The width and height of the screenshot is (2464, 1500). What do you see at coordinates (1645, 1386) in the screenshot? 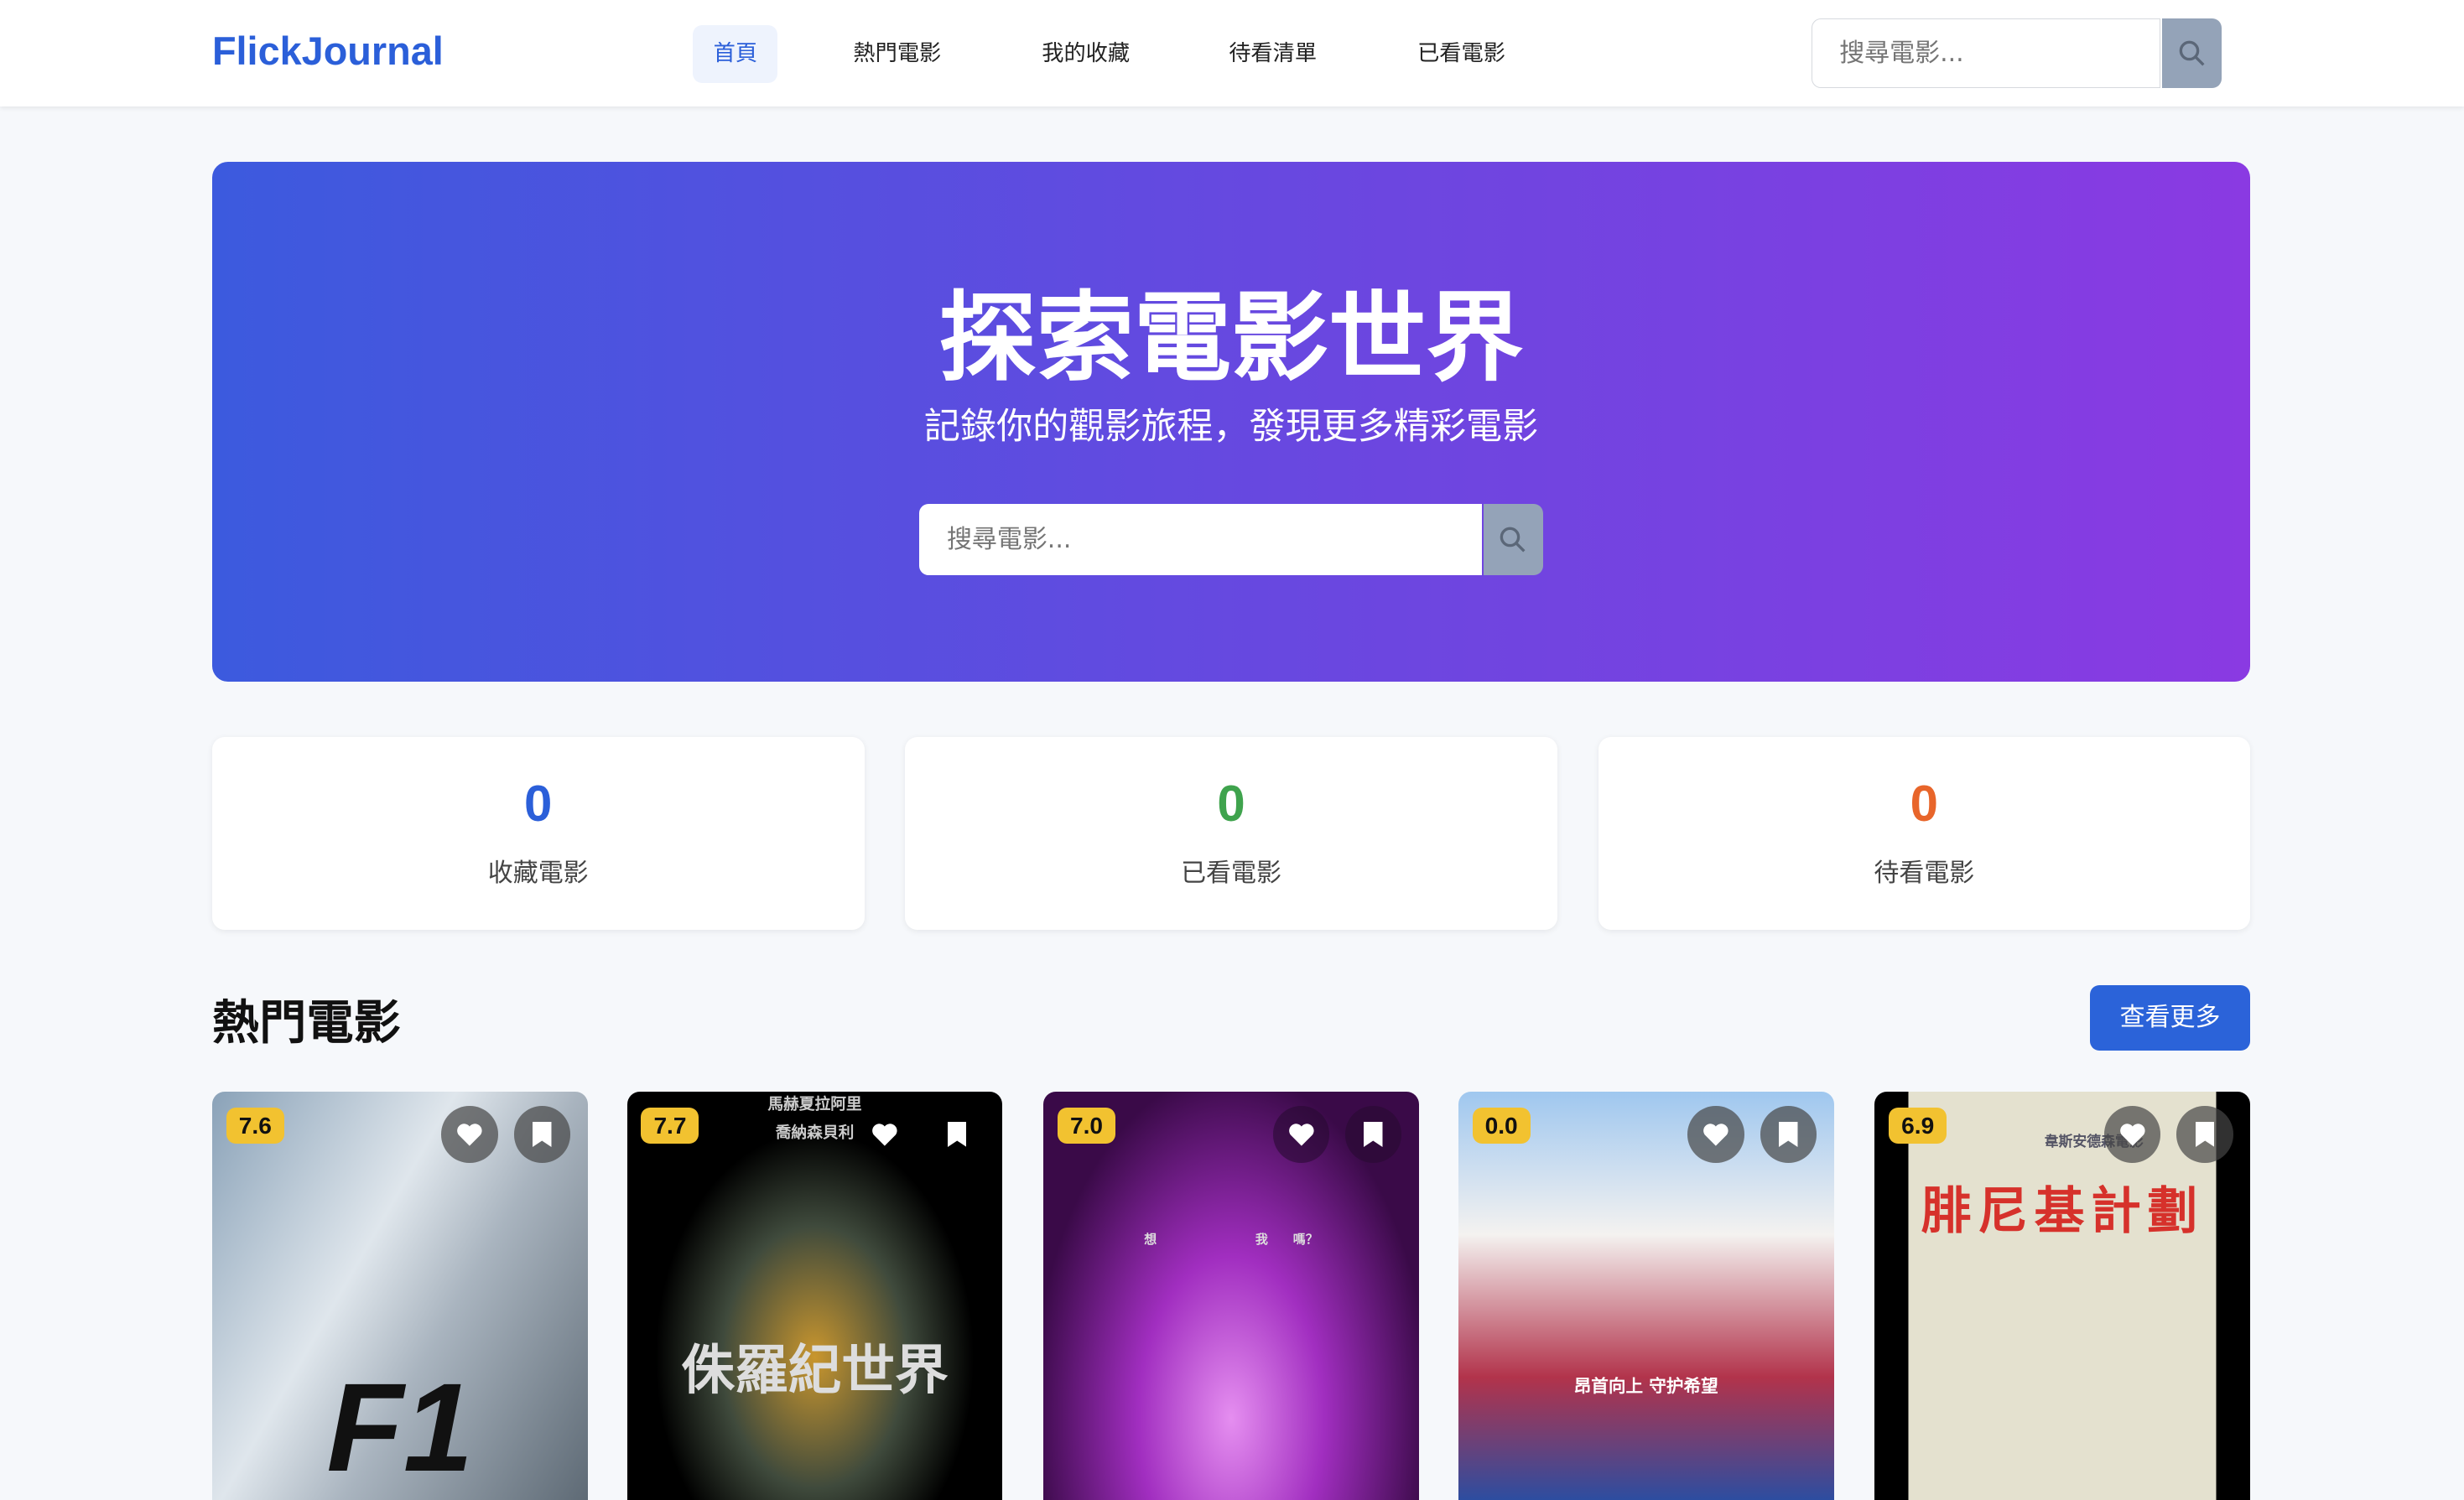
I see `poster-text: 昂首向上 守护希望` at bounding box center [1645, 1386].